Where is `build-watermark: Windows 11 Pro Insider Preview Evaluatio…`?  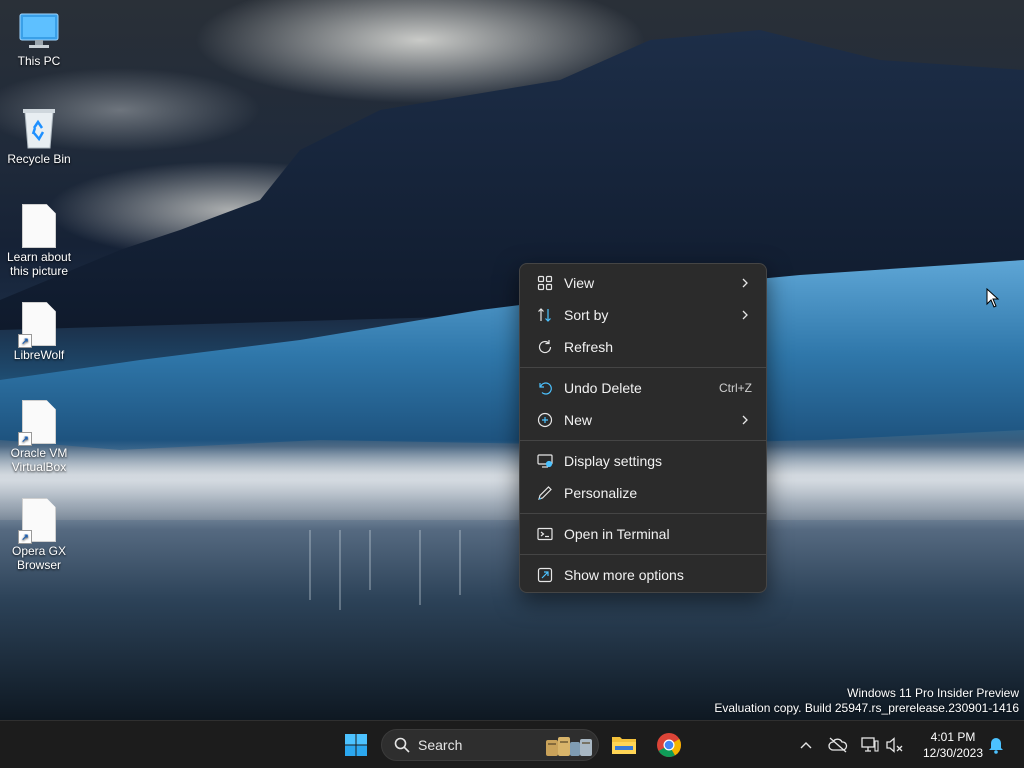 build-watermark: Windows 11 Pro Insider Preview Evaluatio… is located at coordinates (866, 701).